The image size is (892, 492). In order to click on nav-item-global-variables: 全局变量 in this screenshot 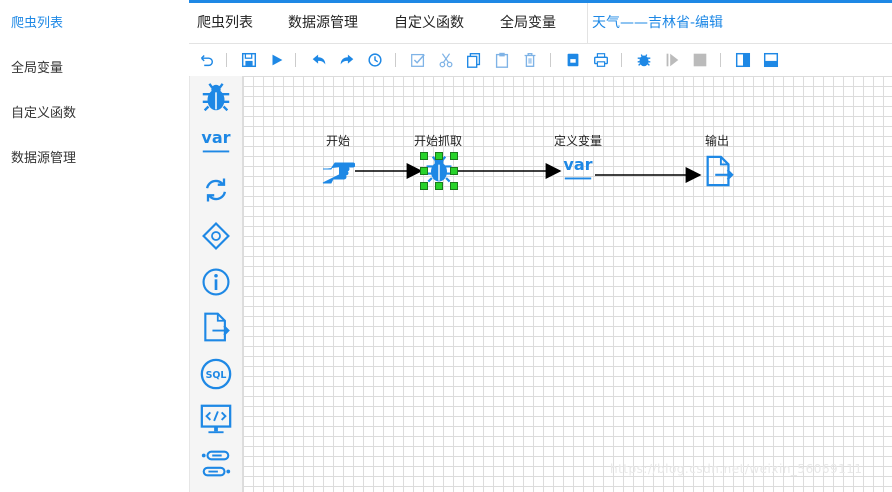, I will do `click(94, 67)`.